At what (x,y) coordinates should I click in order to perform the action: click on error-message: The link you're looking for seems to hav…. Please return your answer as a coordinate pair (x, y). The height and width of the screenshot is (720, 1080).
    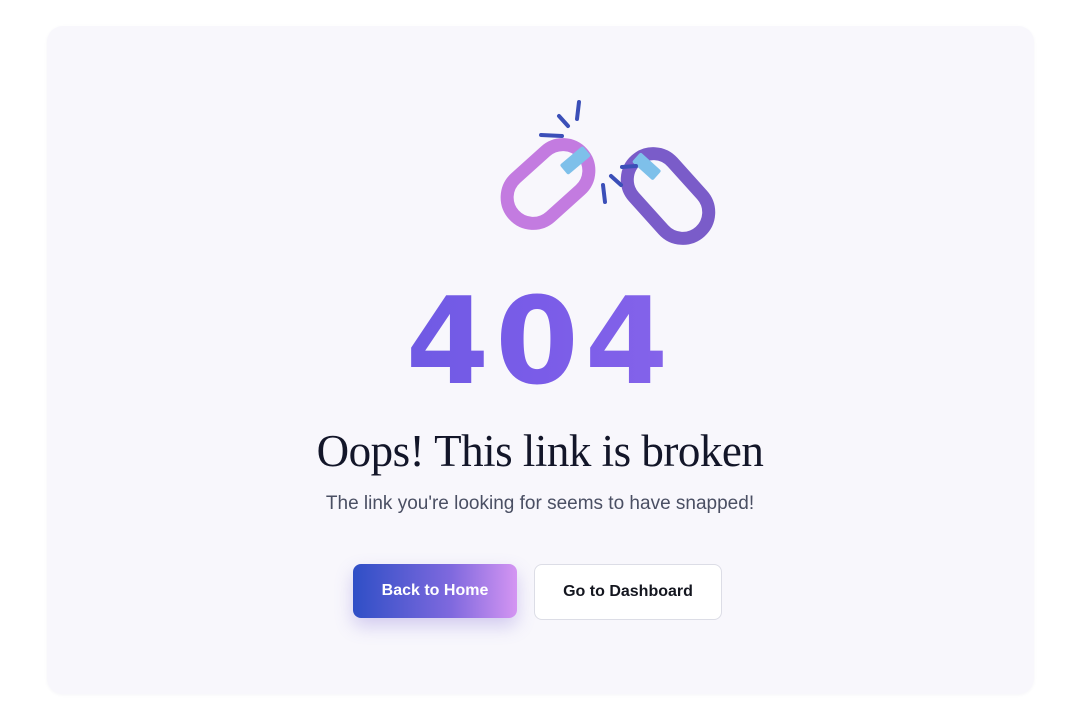
    Looking at the image, I should click on (540, 503).